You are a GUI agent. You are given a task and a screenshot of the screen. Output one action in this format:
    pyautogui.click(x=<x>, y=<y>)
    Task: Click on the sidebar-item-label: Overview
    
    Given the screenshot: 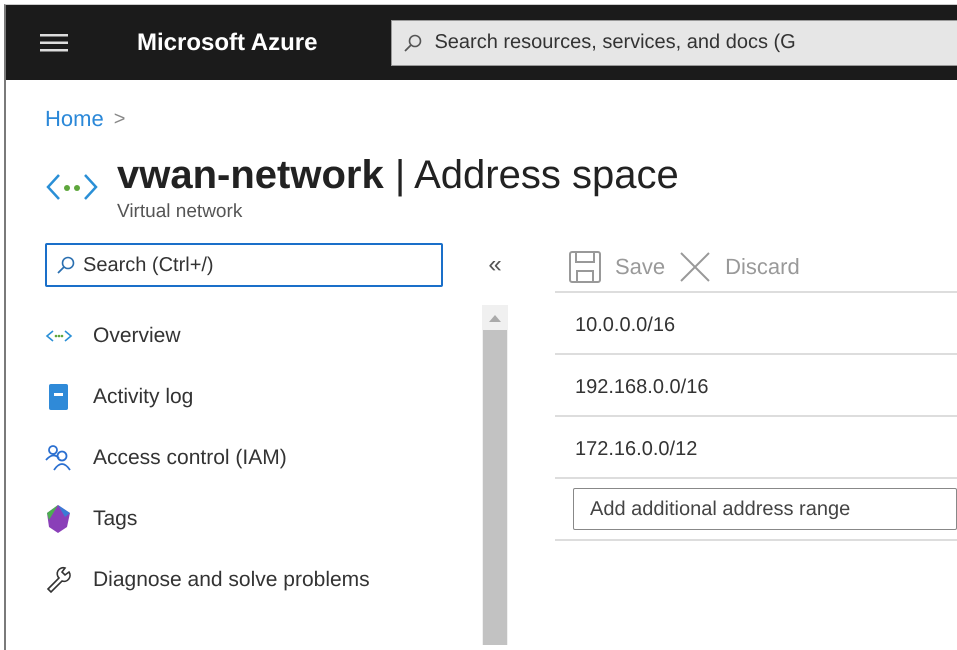 What is the action you would take?
    pyautogui.click(x=137, y=336)
    